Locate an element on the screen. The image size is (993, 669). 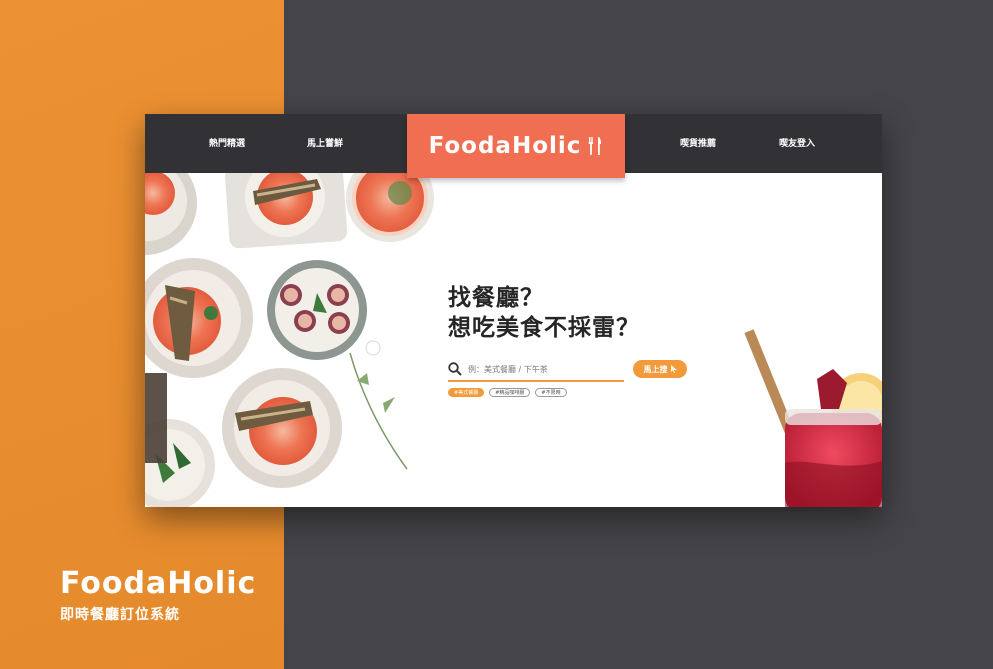
brand-tagline: 即時餐廳訂位系統 is located at coordinates (120, 615).